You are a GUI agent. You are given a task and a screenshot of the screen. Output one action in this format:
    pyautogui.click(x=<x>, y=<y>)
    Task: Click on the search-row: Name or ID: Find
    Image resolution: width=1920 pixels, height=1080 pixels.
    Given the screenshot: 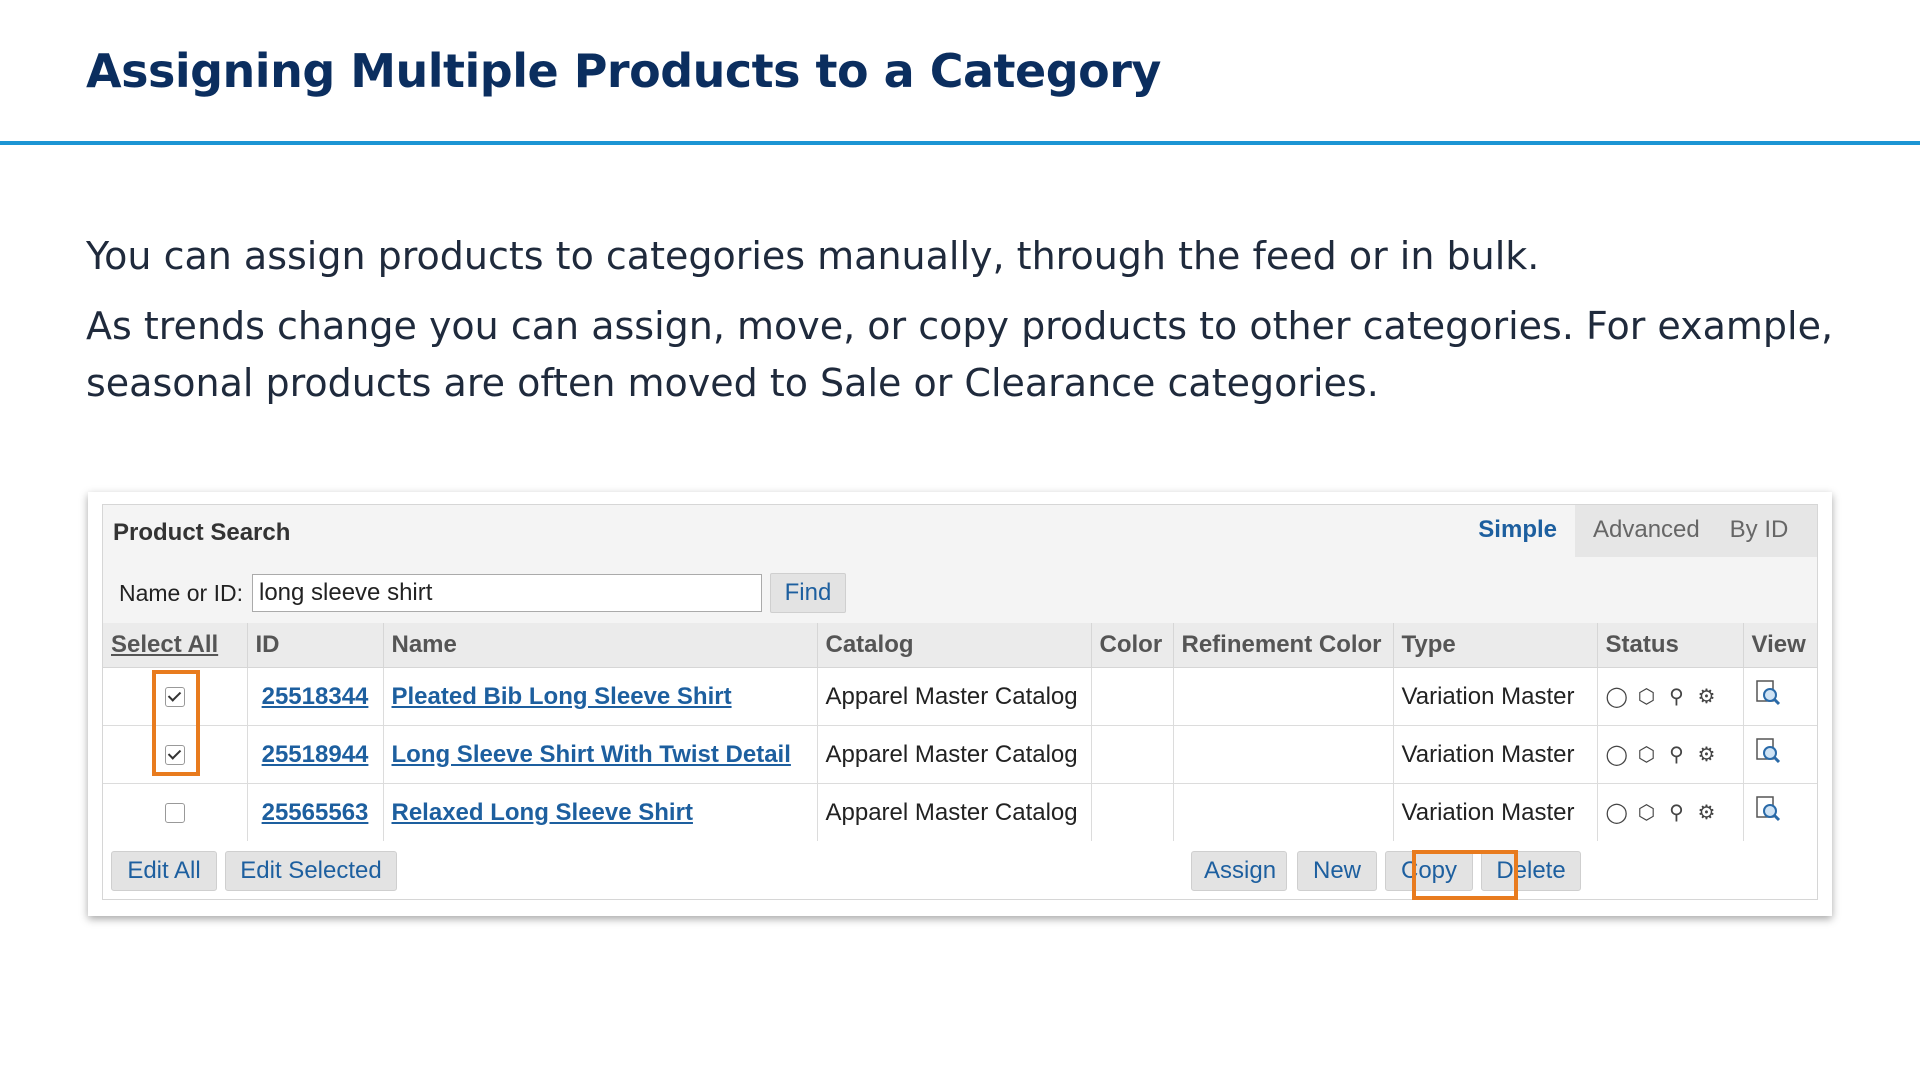 What is the action you would take?
    pyautogui.click(x=482, y=593)
    